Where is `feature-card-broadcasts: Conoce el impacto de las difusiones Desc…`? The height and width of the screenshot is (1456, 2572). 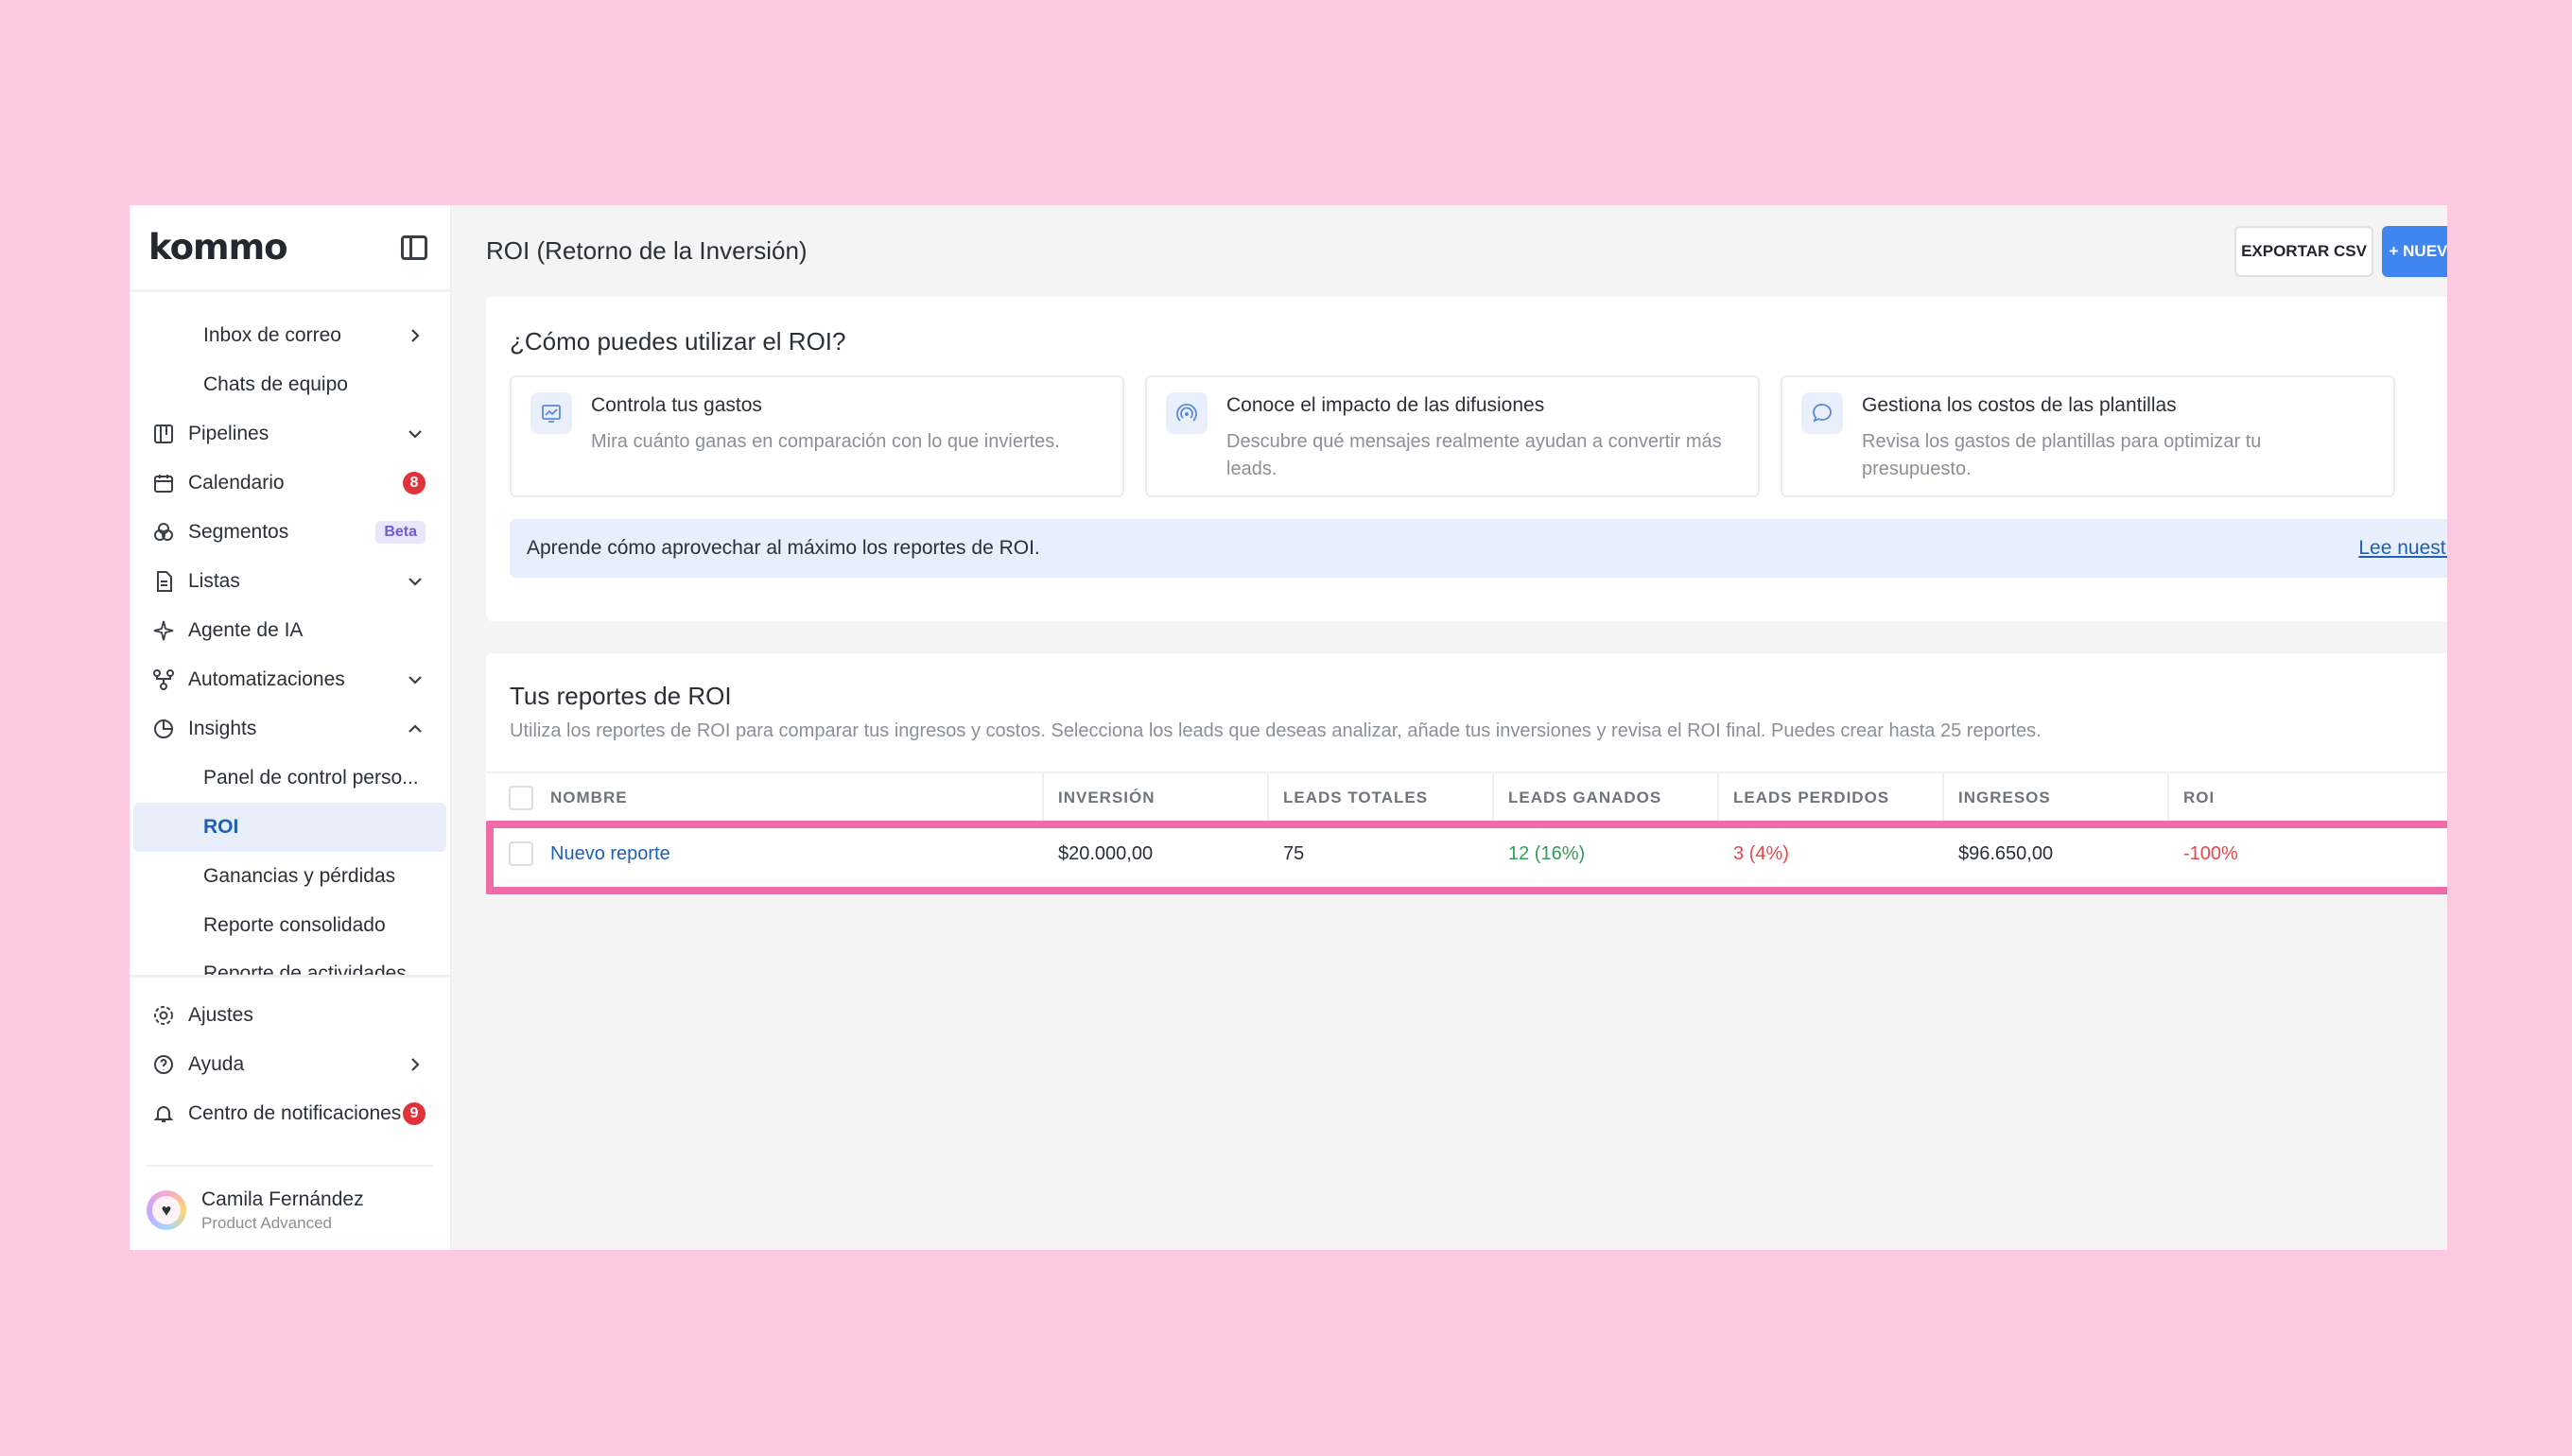 feature-card-broadcasts: Conoce el impacto de las difusiones Desc… is located at coordinates (1452, 436).